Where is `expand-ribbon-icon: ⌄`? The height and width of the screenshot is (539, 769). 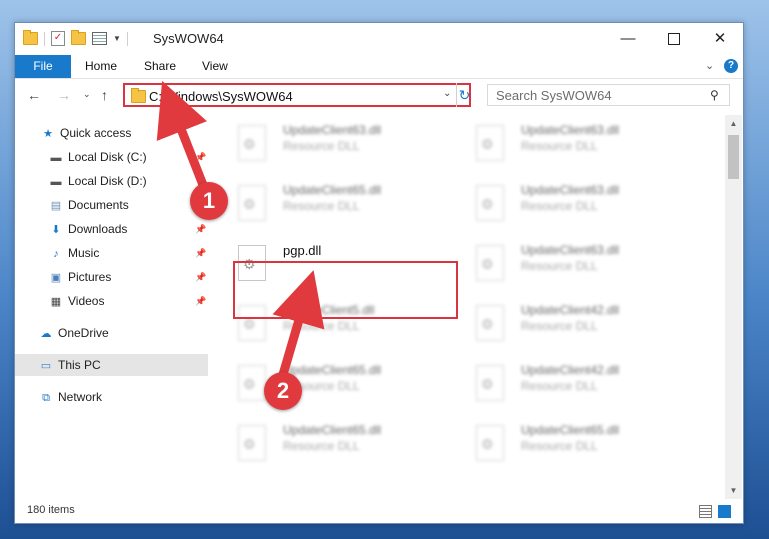 expand-ribbon-icon: ⌄ is located at coordinates (709, 66).